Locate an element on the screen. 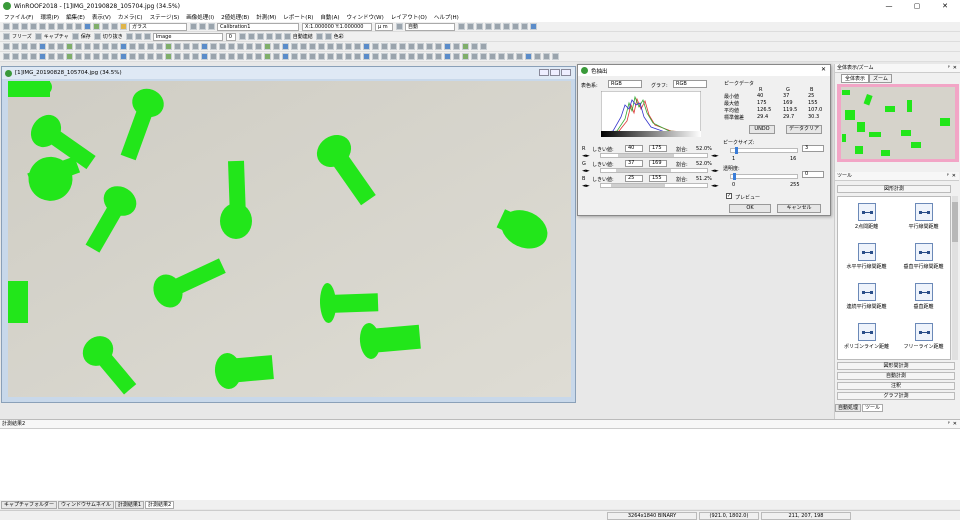  save-label: 保存 is located at coordinates (86, 36).